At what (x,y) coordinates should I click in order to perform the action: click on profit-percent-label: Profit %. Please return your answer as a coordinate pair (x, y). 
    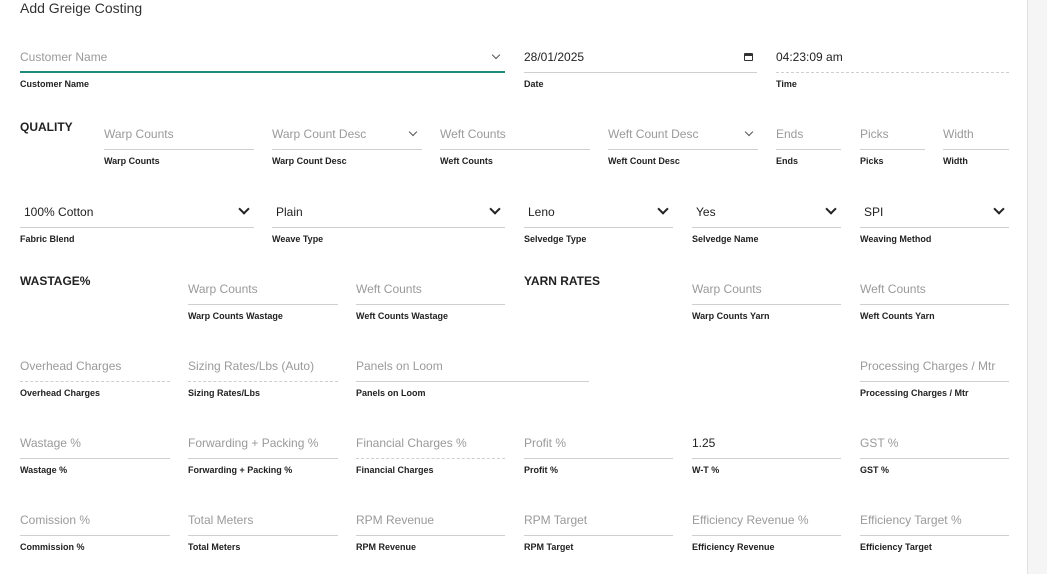
    Looking at the image, I should click on (541, 470).